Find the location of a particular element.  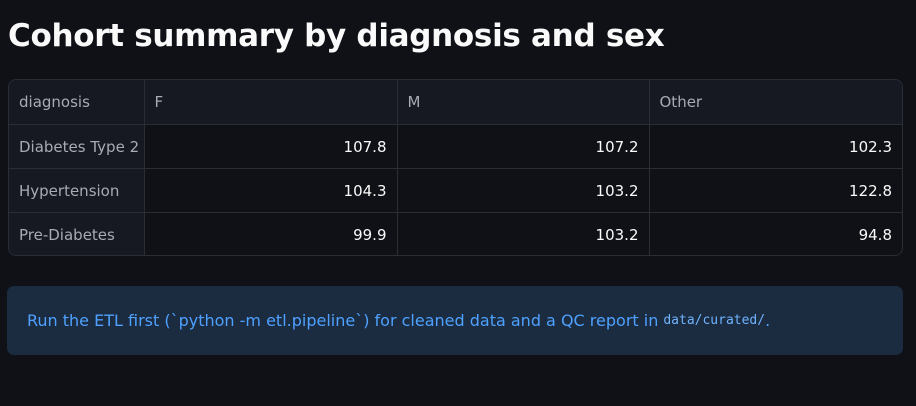

page-title: Cohort summary by diagnosis and sex is located at coordinates (336, 36).